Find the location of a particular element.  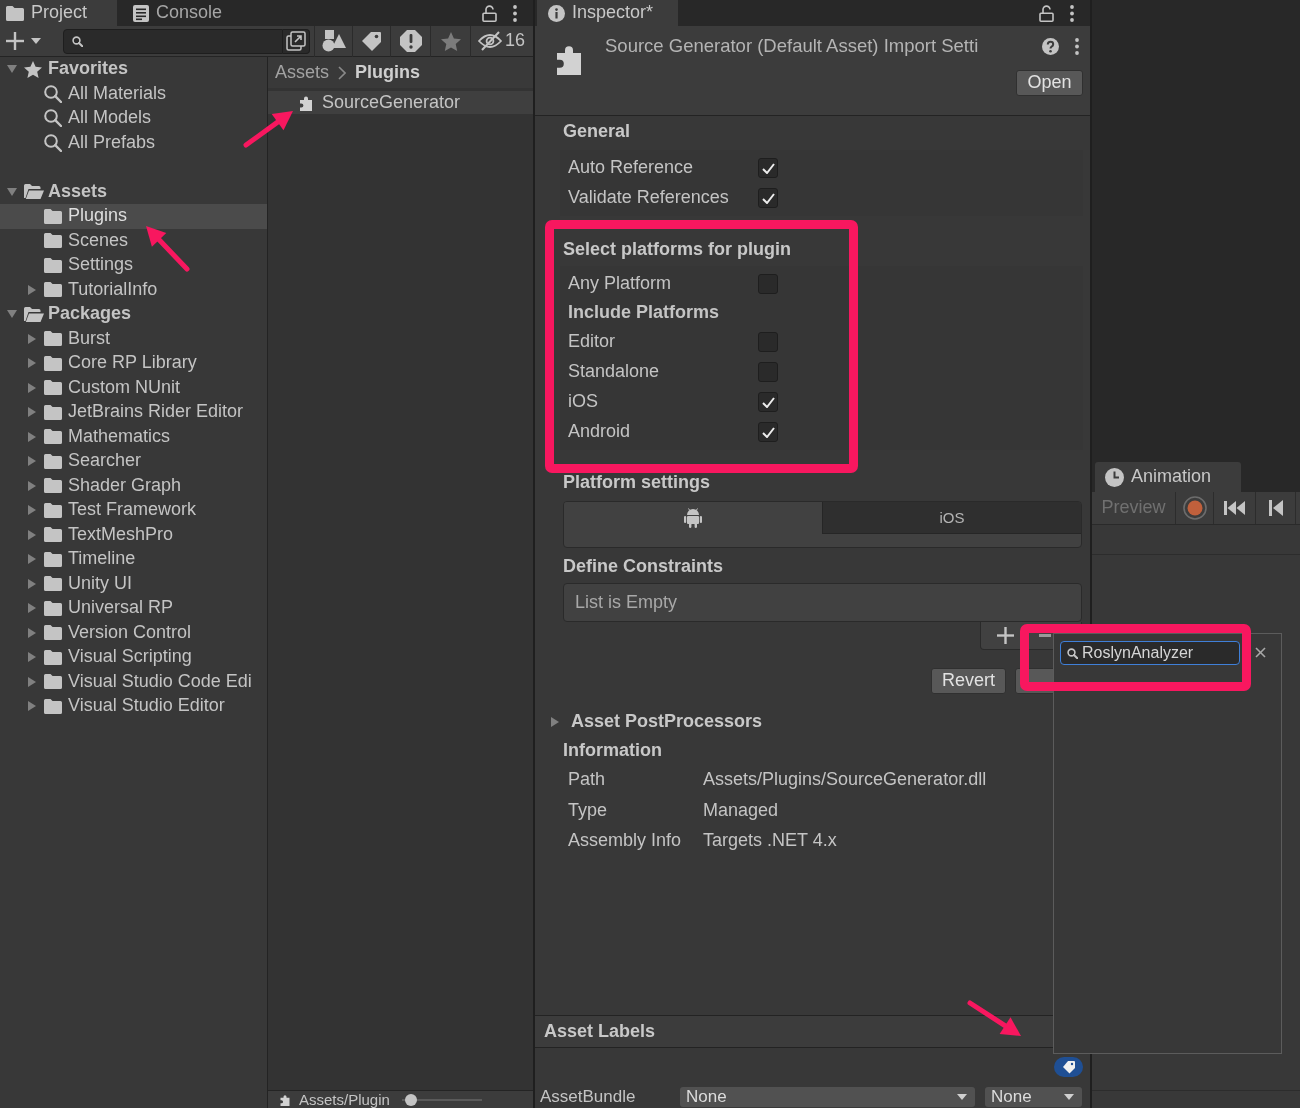

close-icon is located at coordinates (1260, 652).